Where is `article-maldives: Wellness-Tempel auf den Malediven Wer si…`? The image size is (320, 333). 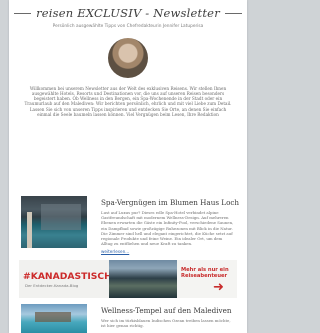 article-maldives: Wellness-Tempel auf den Malediven Wer si… is located at coordinates (128, 318).